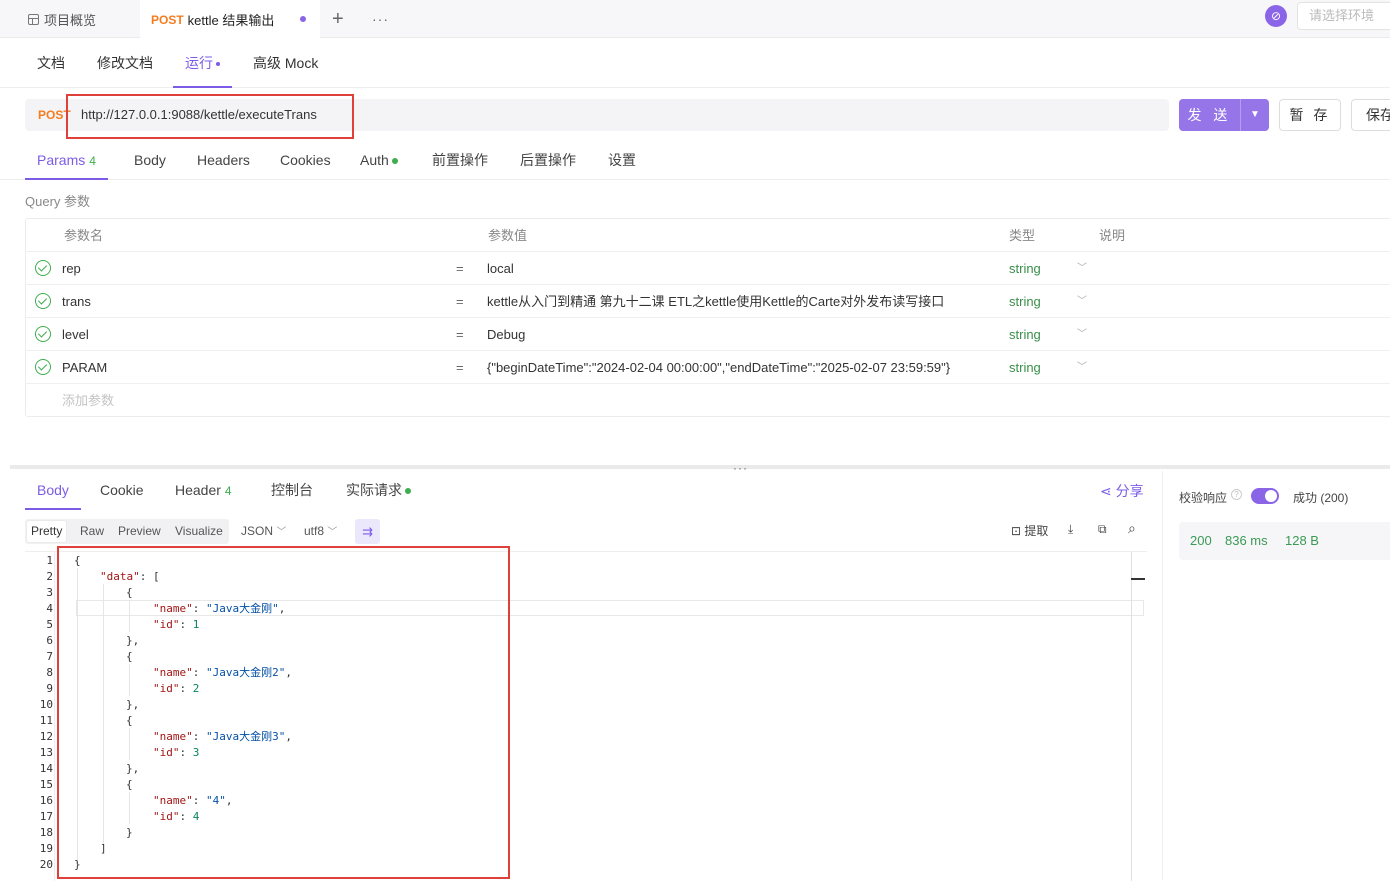  I want to click on tab-response-header: Header 4, so click(203, 490).